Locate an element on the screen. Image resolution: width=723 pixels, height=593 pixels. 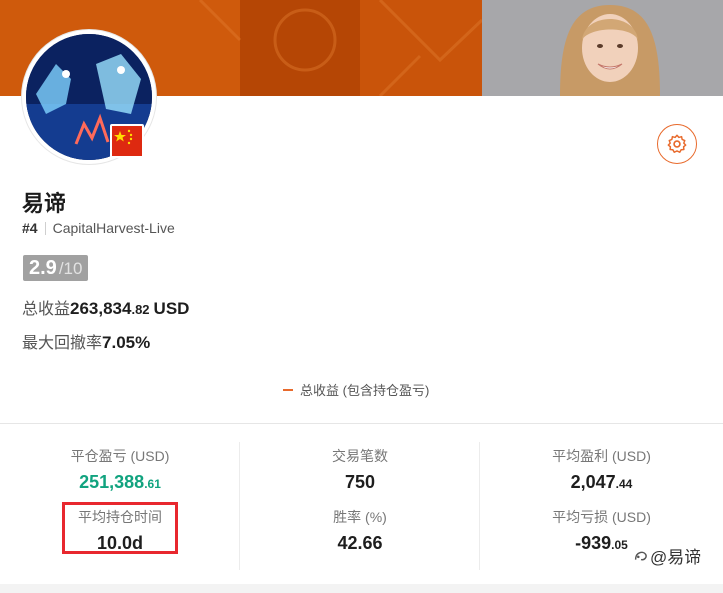
legend-swatch is located at coordinates (288, 389).